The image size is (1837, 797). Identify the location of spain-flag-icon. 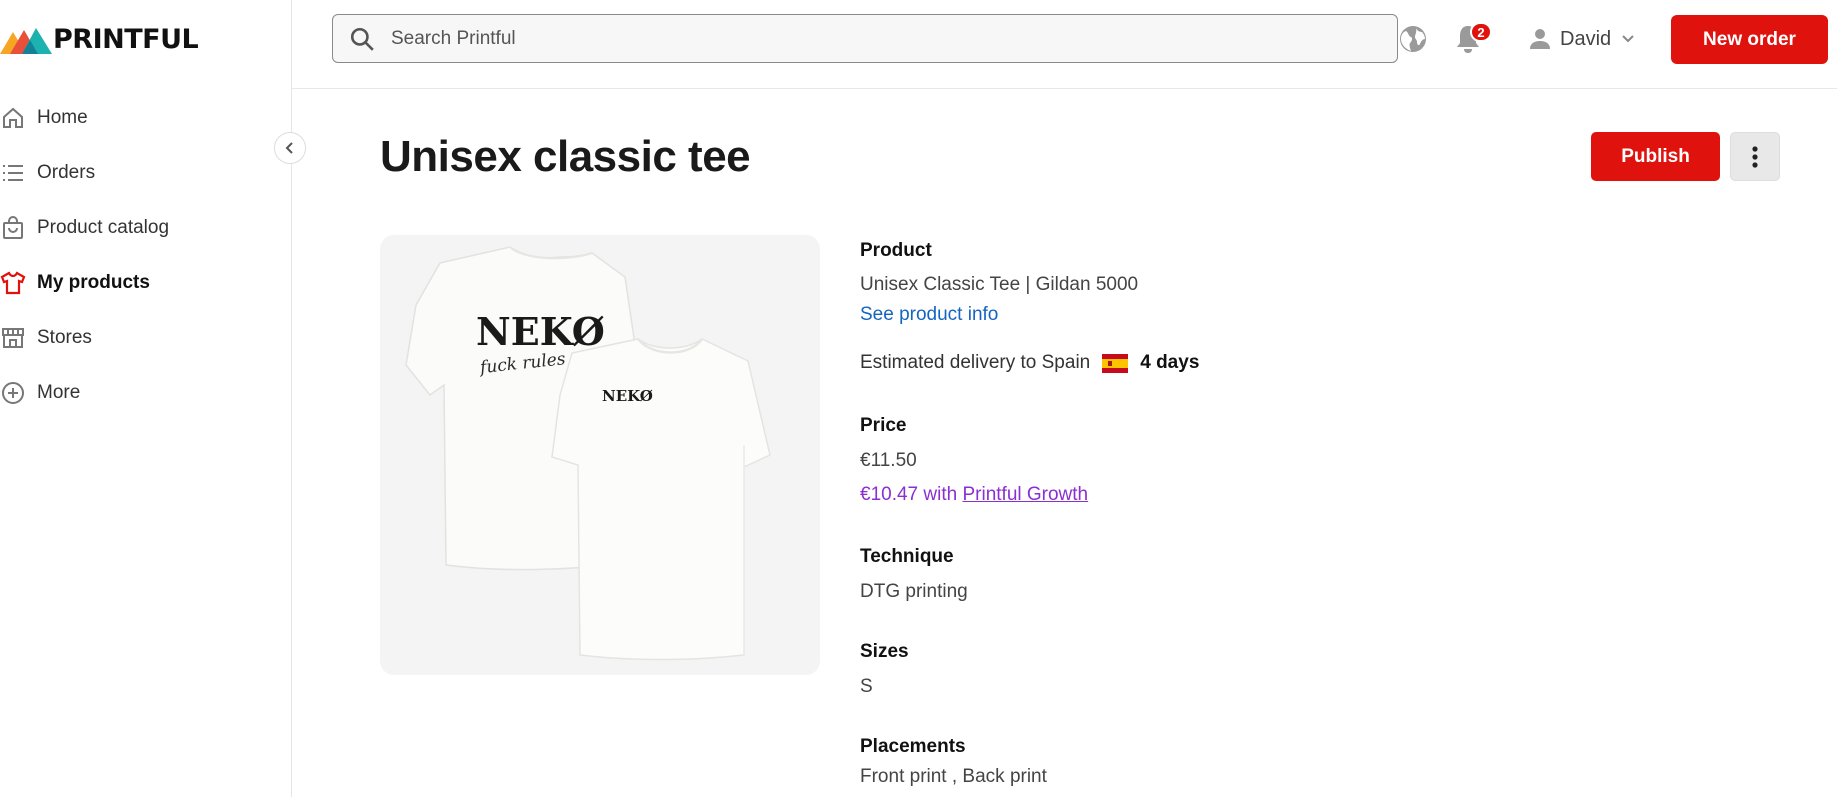
(1115, 363).